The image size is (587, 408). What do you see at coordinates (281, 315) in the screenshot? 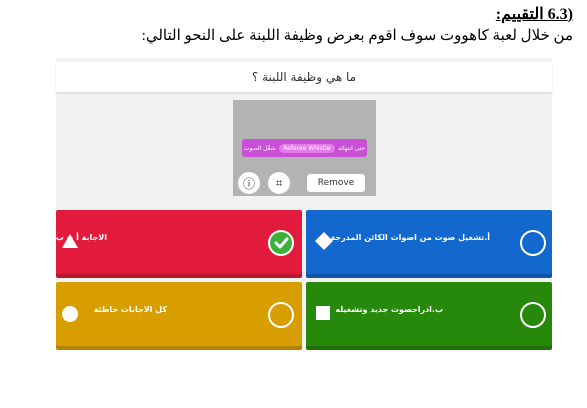
I see `answer-checkbox-yellow` at bounding box center [281, 315].